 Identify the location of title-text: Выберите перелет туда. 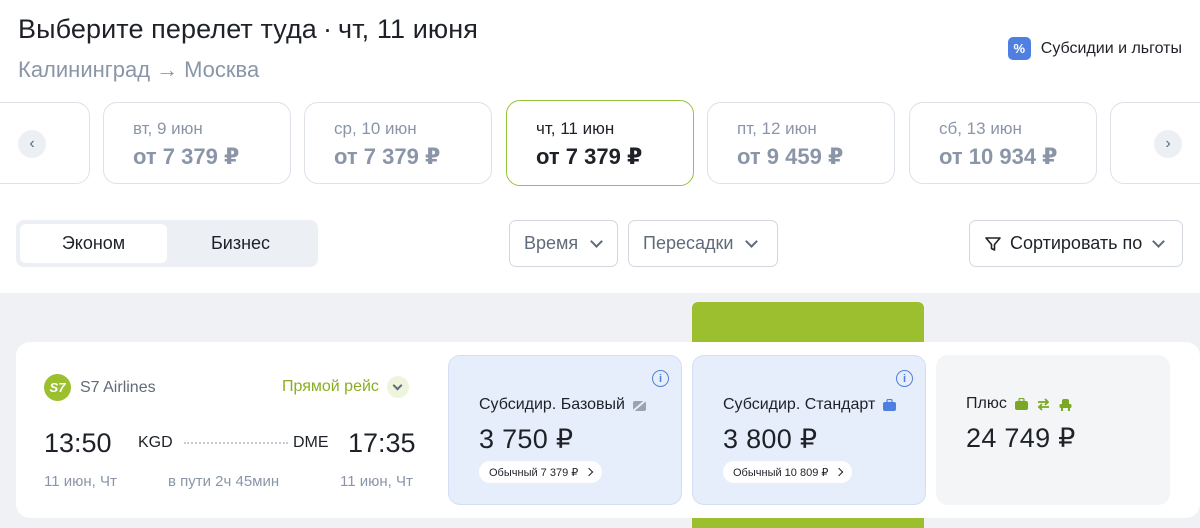
(167, 29).